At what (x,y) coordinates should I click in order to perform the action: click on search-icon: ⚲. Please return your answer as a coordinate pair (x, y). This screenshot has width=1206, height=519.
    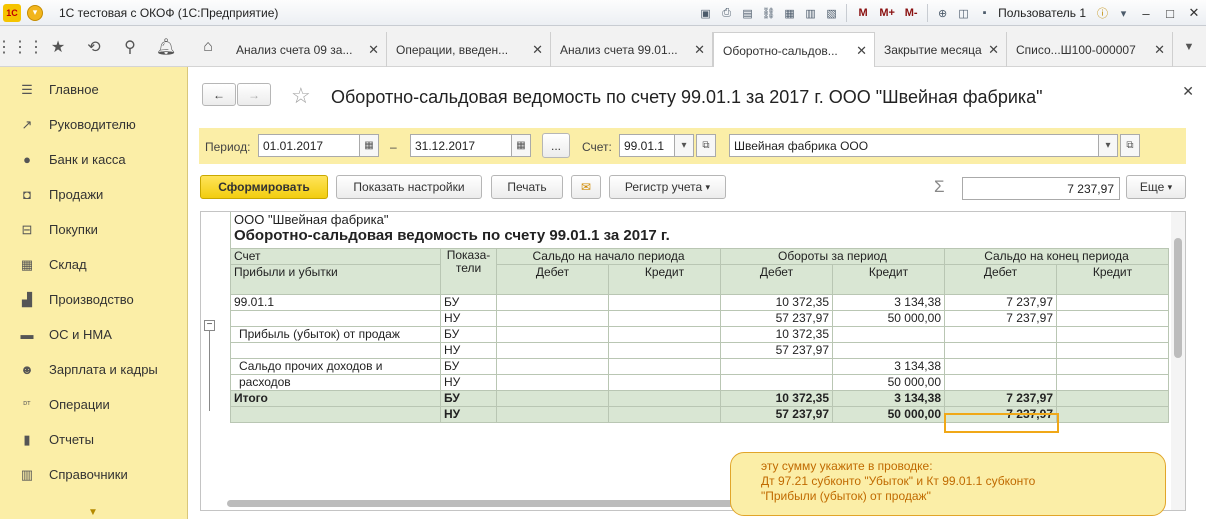
    Looking at the image, I should click on (130, 46).